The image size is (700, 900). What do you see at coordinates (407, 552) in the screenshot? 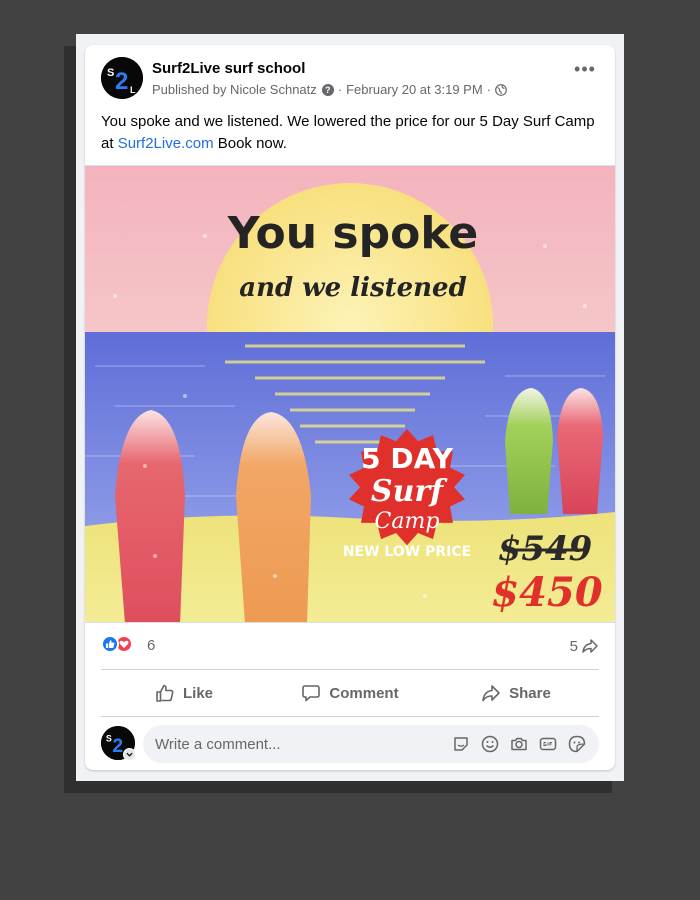
I see `badge-line-4: NEW LOW PRICE` at bounding box center [407, 552].